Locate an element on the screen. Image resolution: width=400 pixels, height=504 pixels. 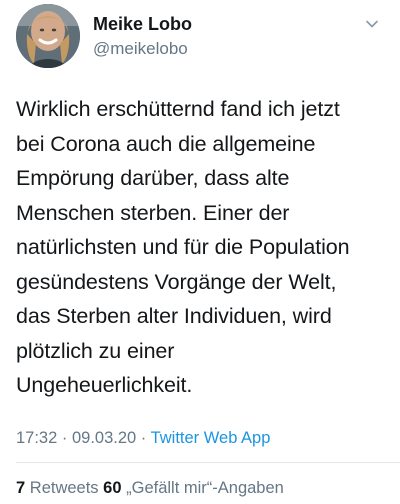
tweet-source-link: Twitter Web App is located at coordinates (211, 438).